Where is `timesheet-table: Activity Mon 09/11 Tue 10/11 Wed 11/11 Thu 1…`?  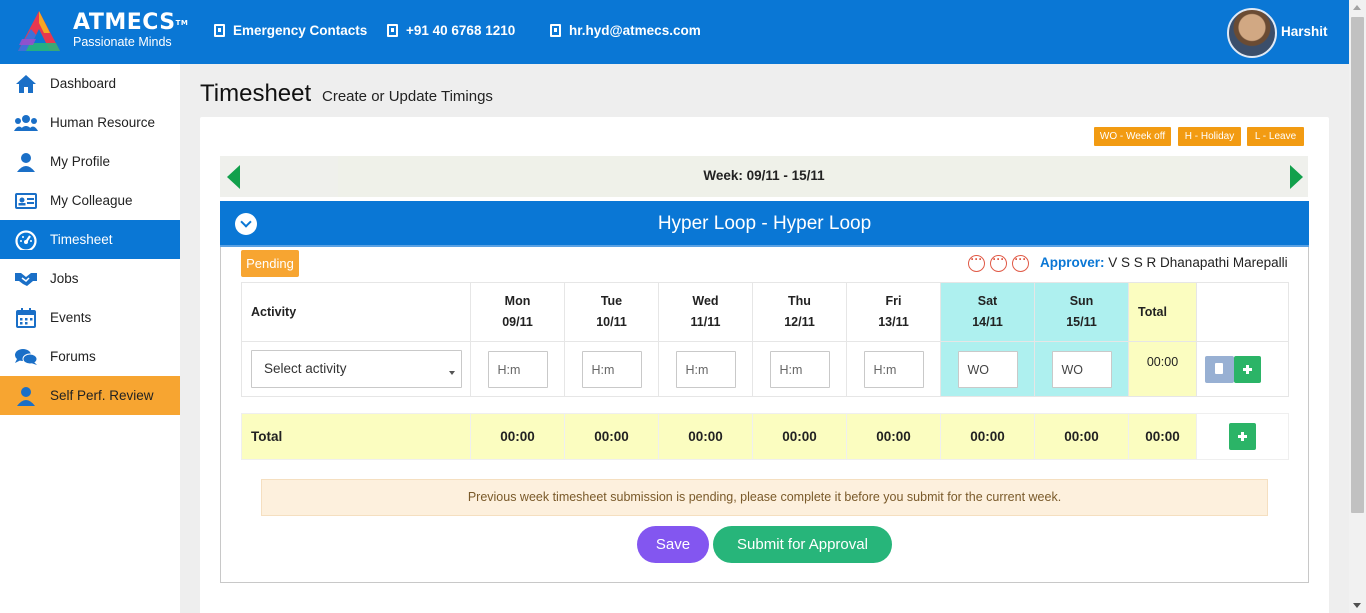
timesheet-table: Activity Mon 09/11 Tue 10/11 Wed 11/11 Thu 1… is located at coordinates (765, 339).